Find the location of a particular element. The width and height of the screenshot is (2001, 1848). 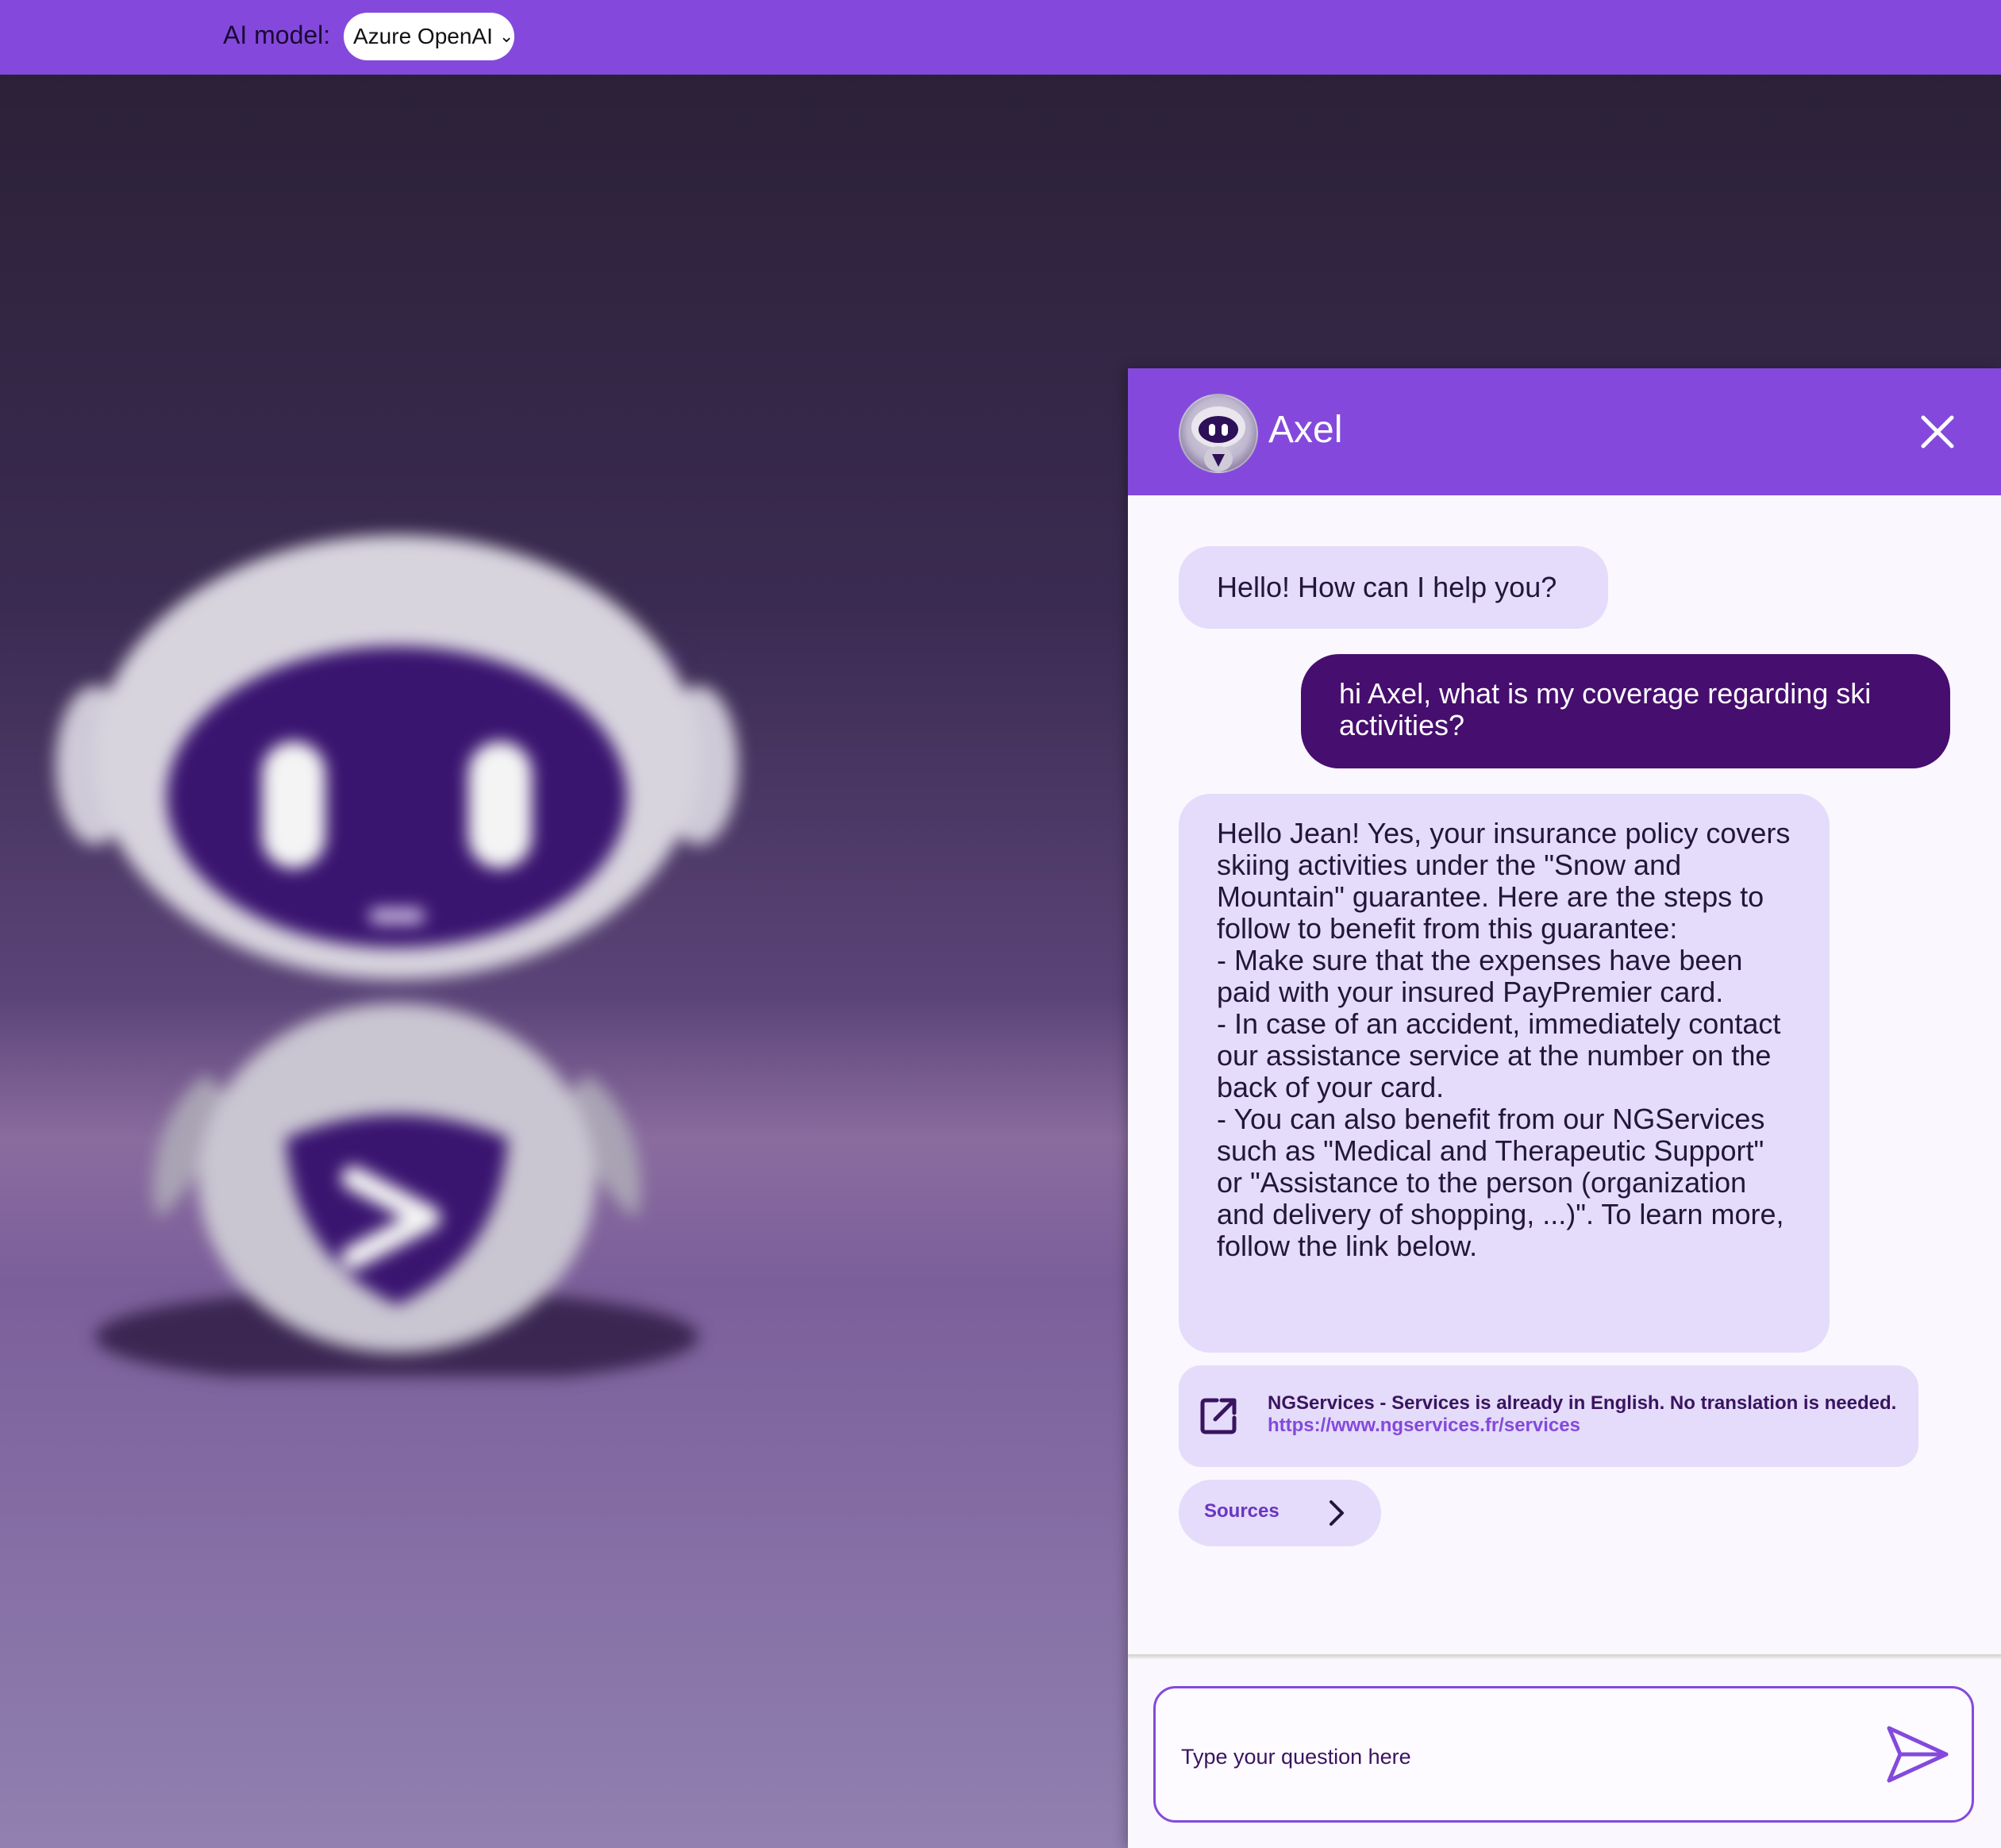

question-input is located at coordinates (1514, 1756).